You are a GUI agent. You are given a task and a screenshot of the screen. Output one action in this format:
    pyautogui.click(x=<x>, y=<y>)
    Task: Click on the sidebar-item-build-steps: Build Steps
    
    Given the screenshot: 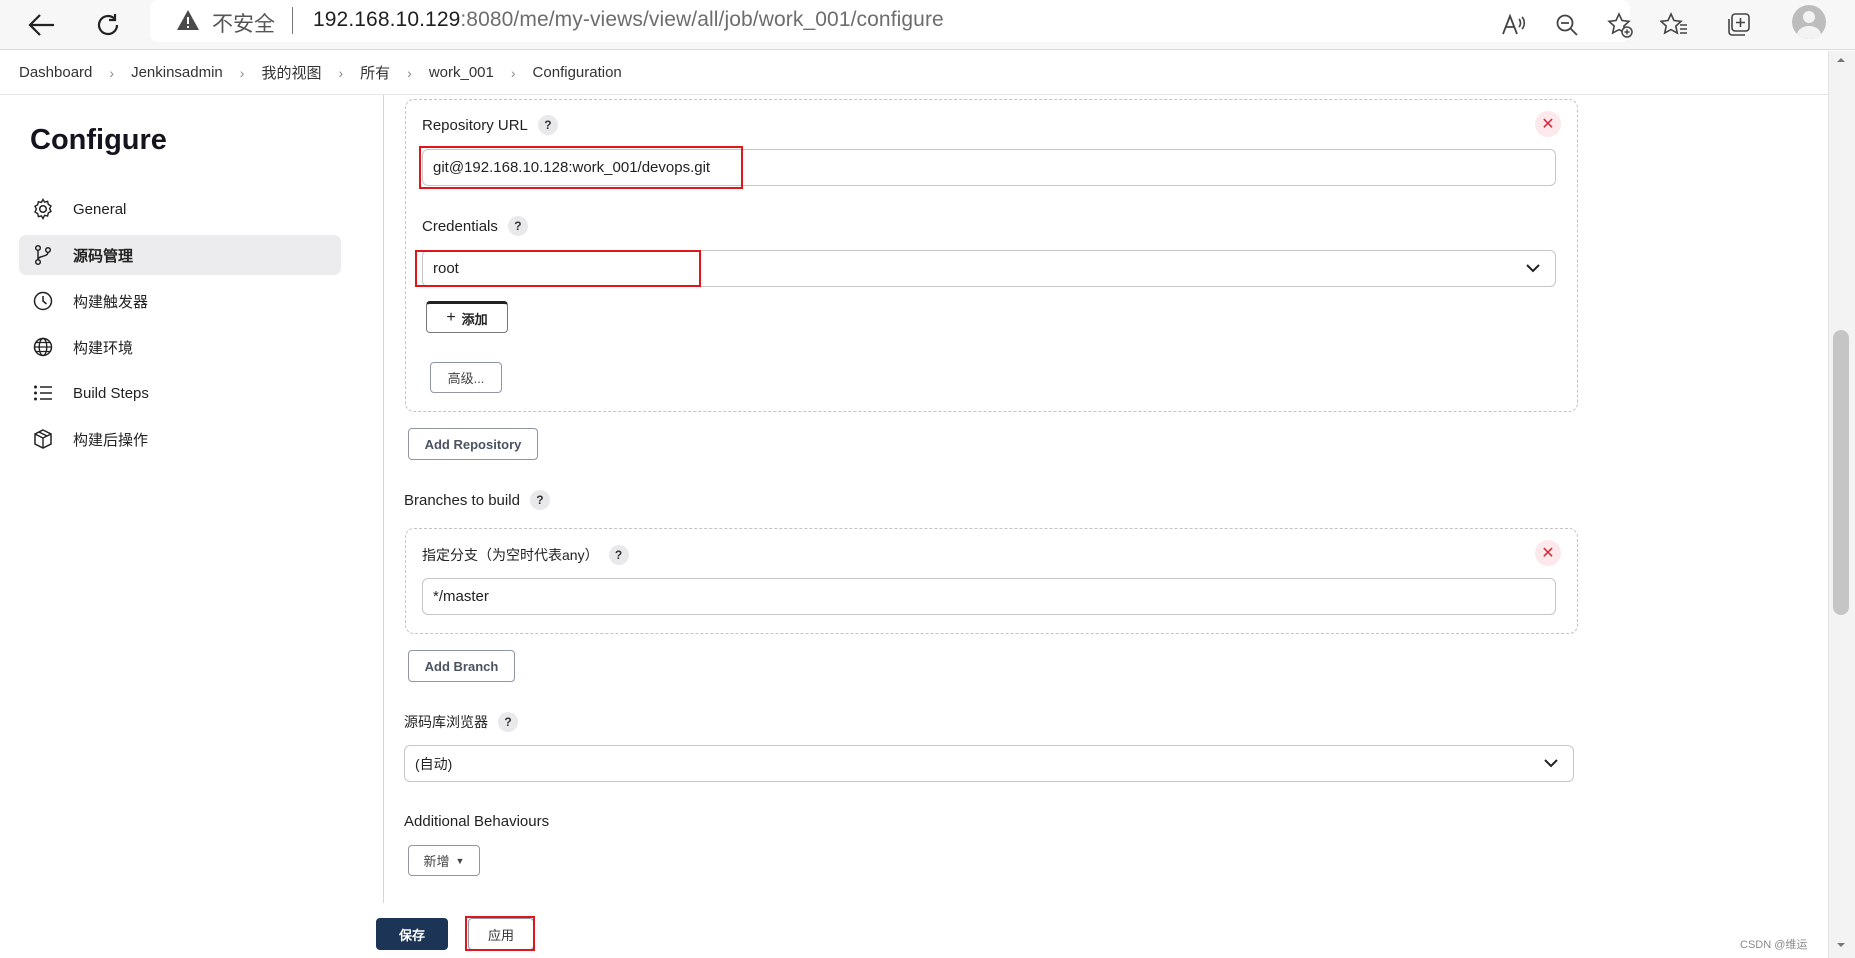 What is the action you would take?
    pyautogui.click(x=180, y=393)
    